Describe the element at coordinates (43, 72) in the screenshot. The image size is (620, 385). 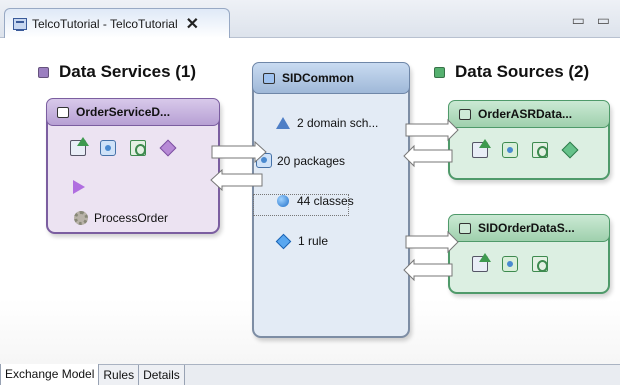
I see `data-services-square-icon` at that location.